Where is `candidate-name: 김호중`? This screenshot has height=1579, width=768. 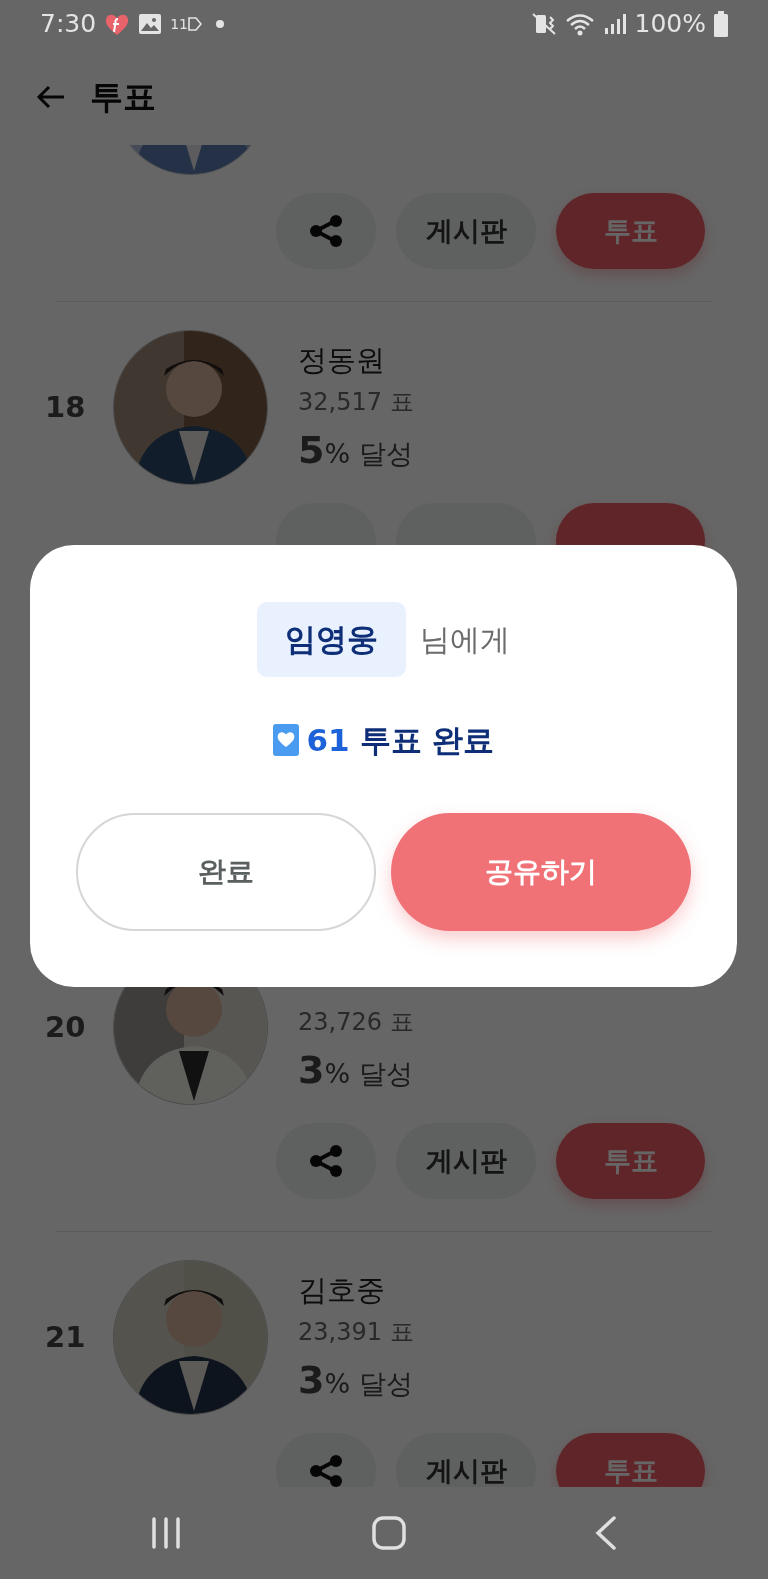
candidate-name: 김호중 is located at coordinates (341, 1289).